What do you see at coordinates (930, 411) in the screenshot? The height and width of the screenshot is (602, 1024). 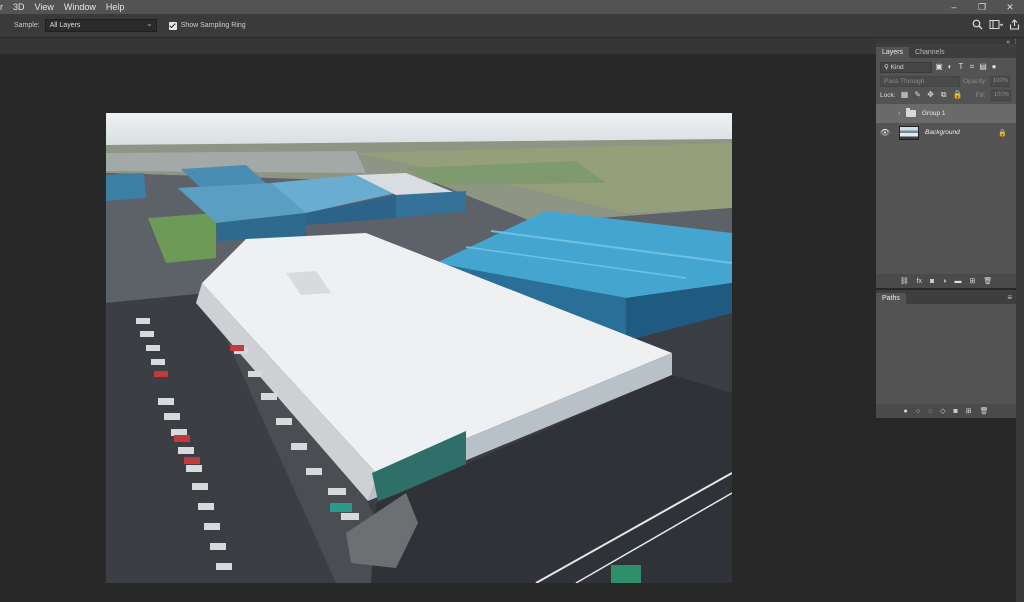 I see `selection-icon: ◌` at bounding box center [930, 411].